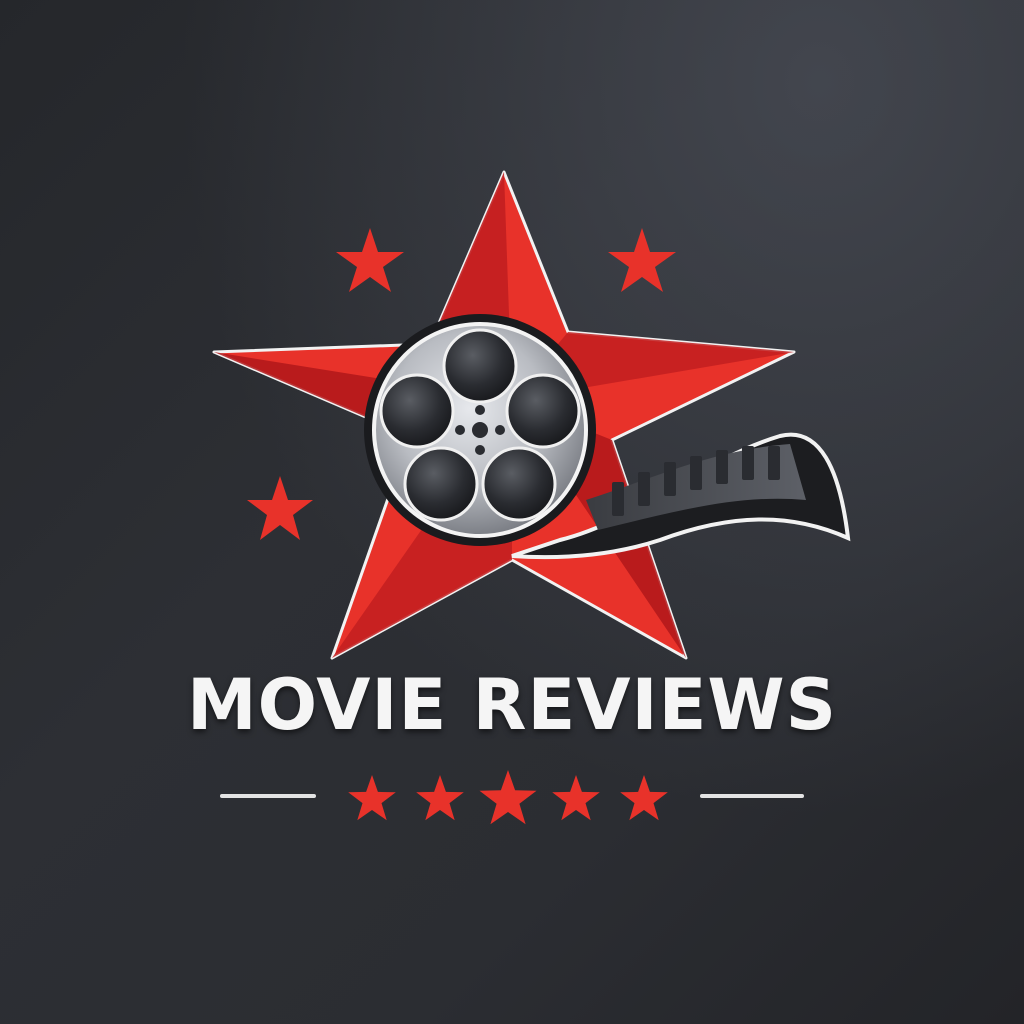 This screenshot has height=1024, width=1024. Describe the element at coordinates (480, 430) in the screenshot. I see `film-reel-icon` at that location.